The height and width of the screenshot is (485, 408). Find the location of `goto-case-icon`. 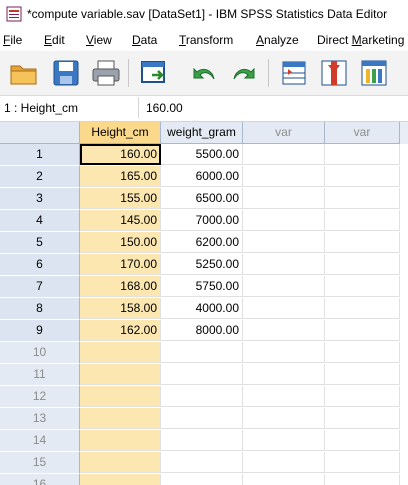

goto-case-icon is located at coordinates (294, 73).